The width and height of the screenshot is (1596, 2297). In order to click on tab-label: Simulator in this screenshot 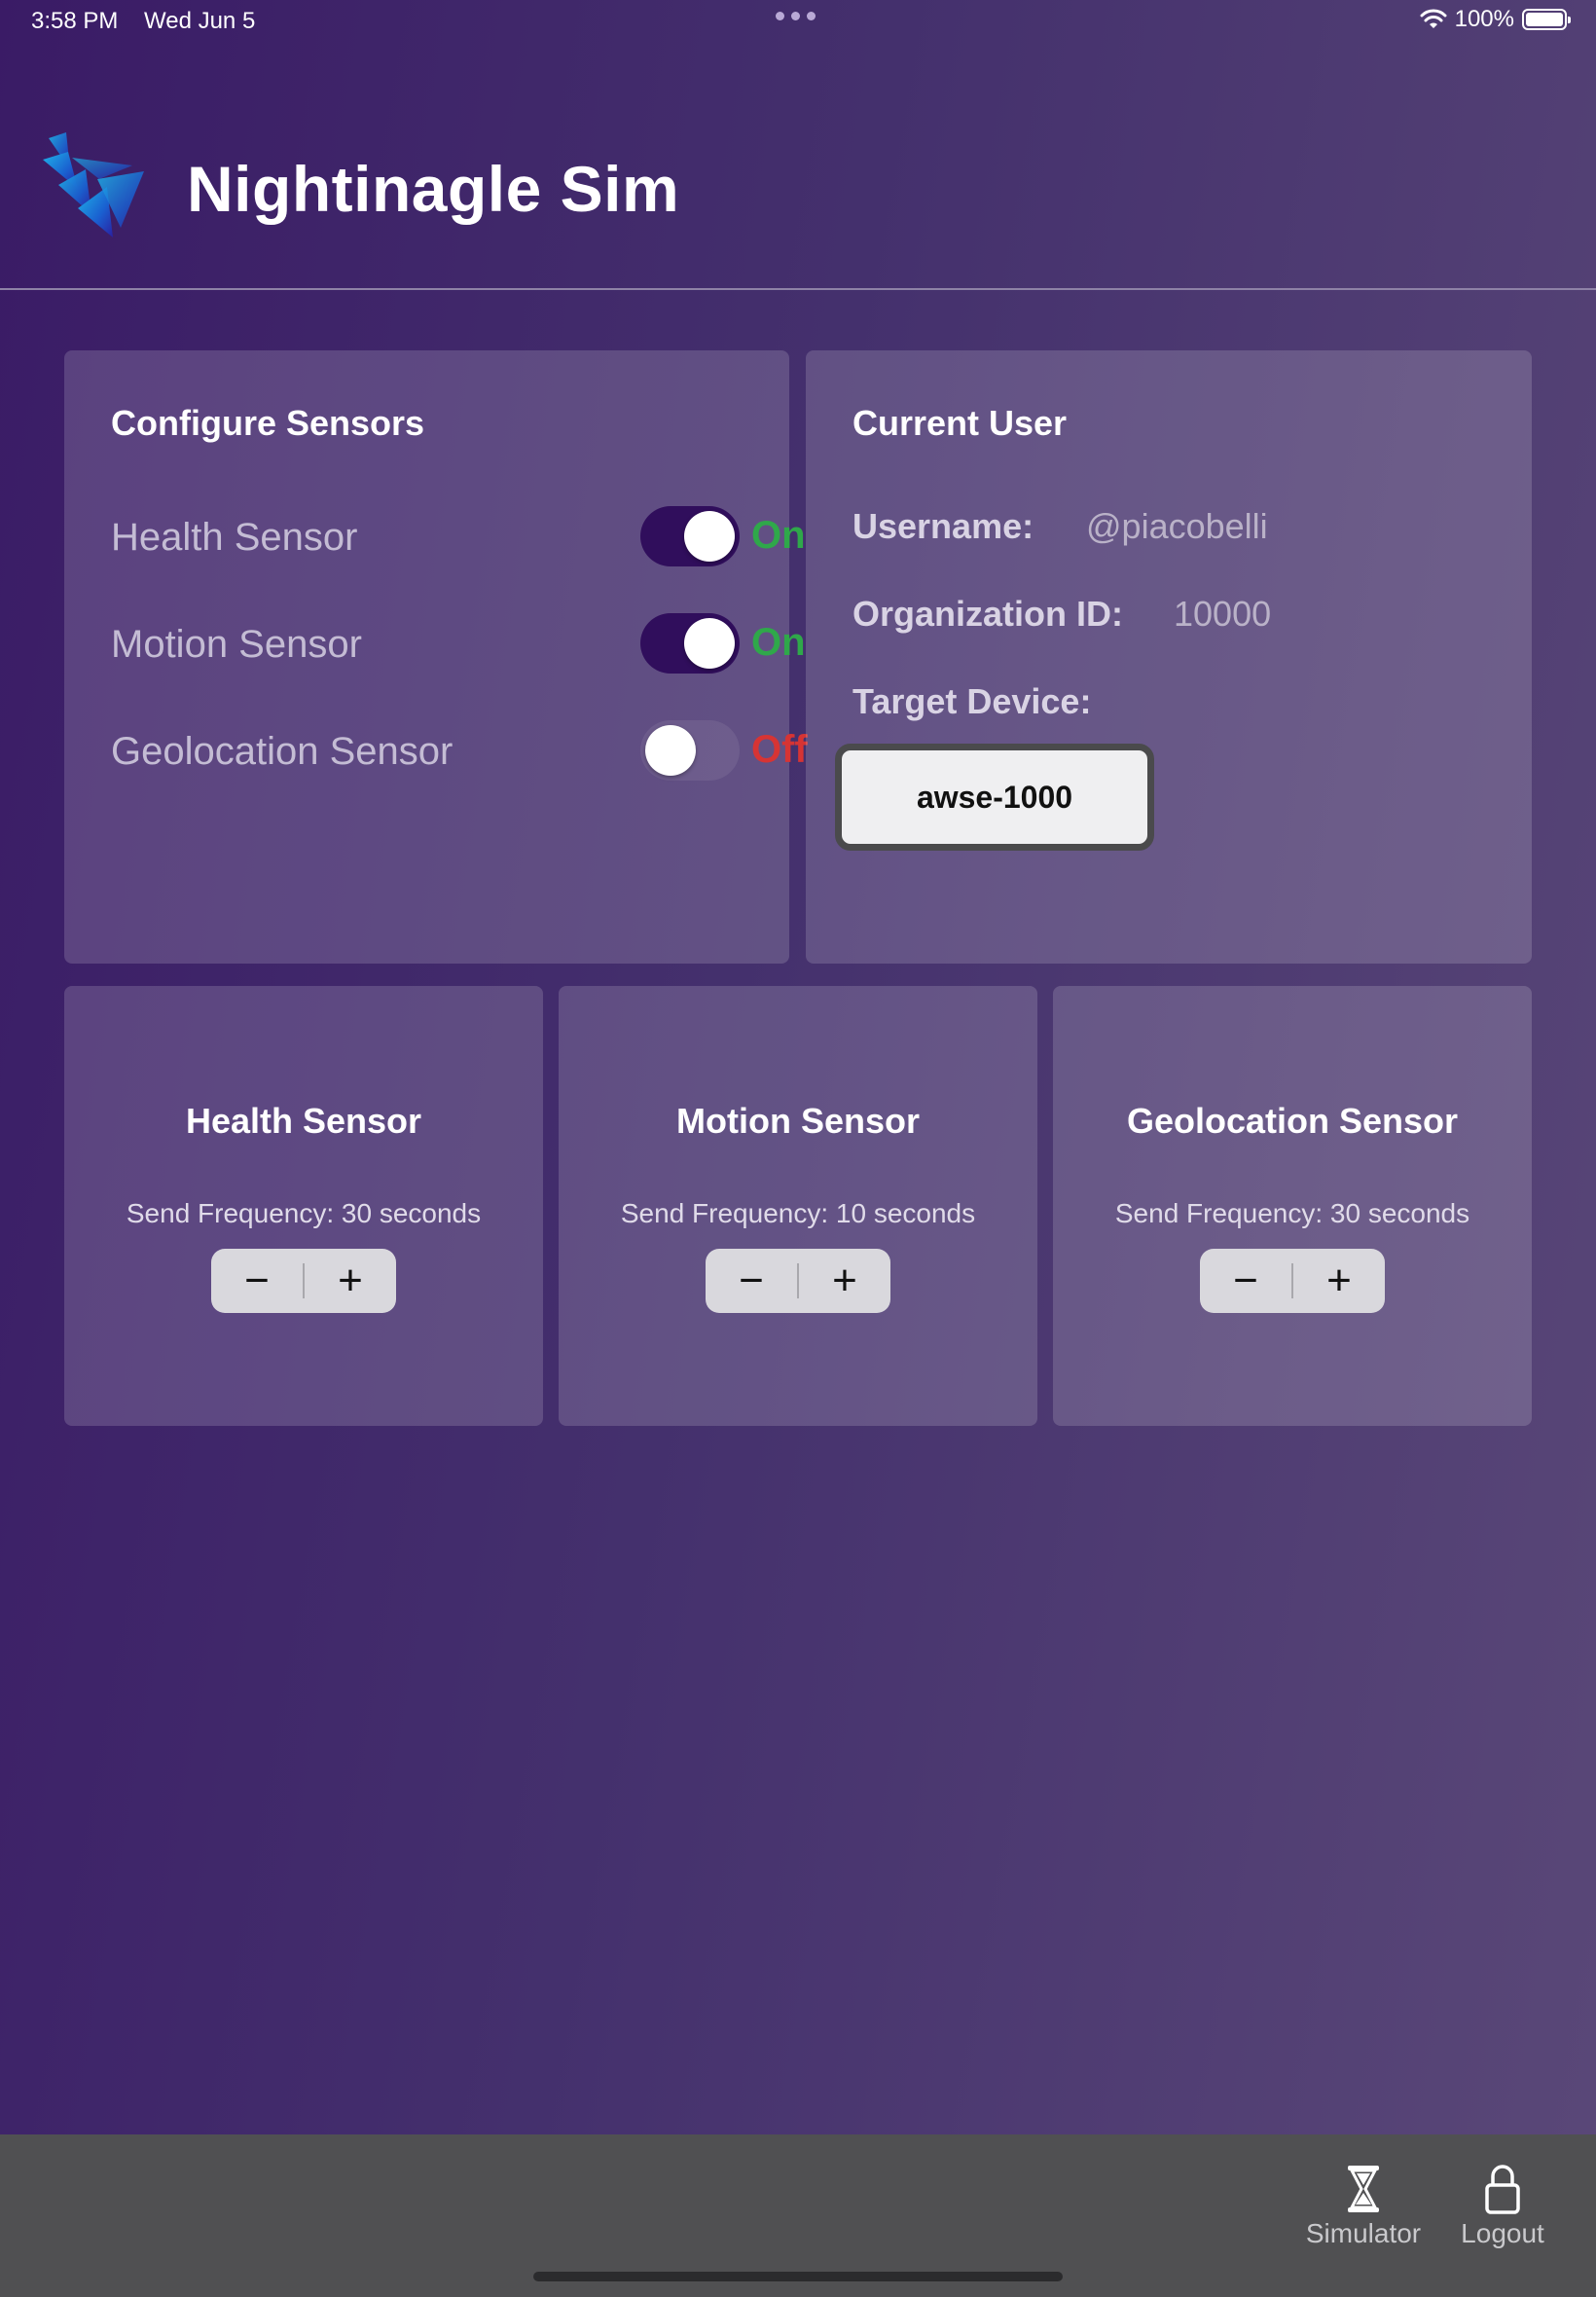, I will do `click(1363, 2233)`.